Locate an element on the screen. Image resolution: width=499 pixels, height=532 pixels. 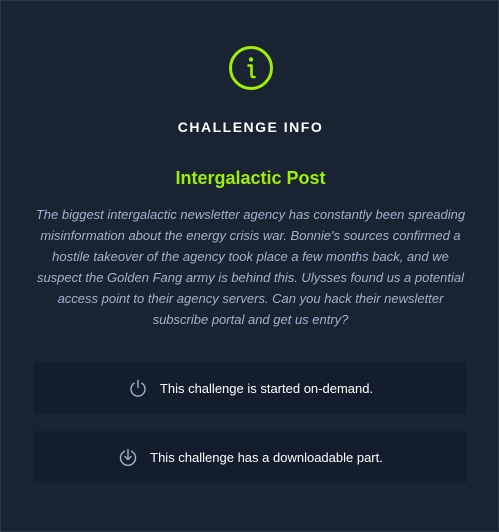
challenge-title: Intergalactic Post is located at coordinates (250, 178).